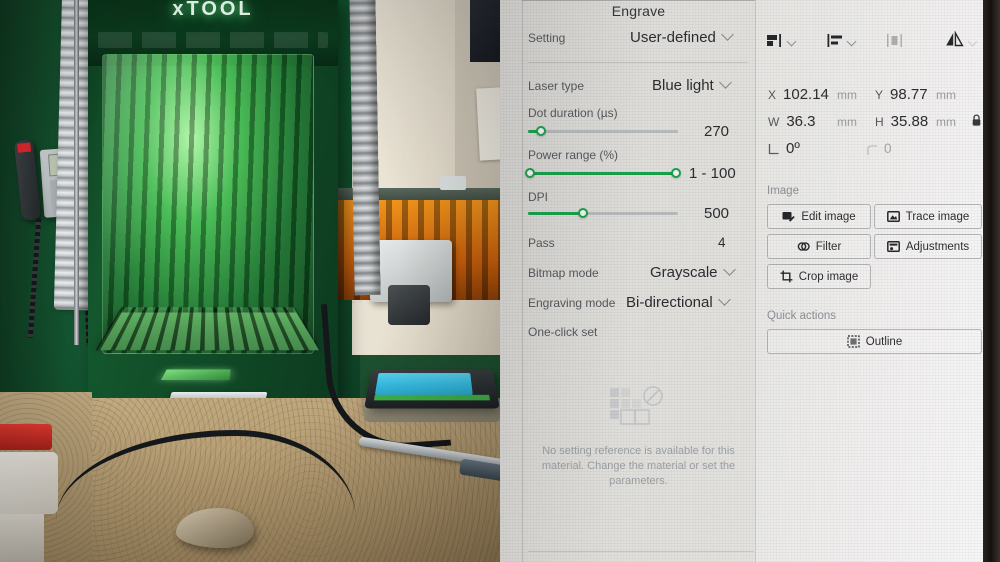 The width and height of the screenshot is (1000, 562). What do you see at coordinates (972, 41) in the screenshot?
I see `flip-chevron-down-icon` at bounding box center [972, 41].